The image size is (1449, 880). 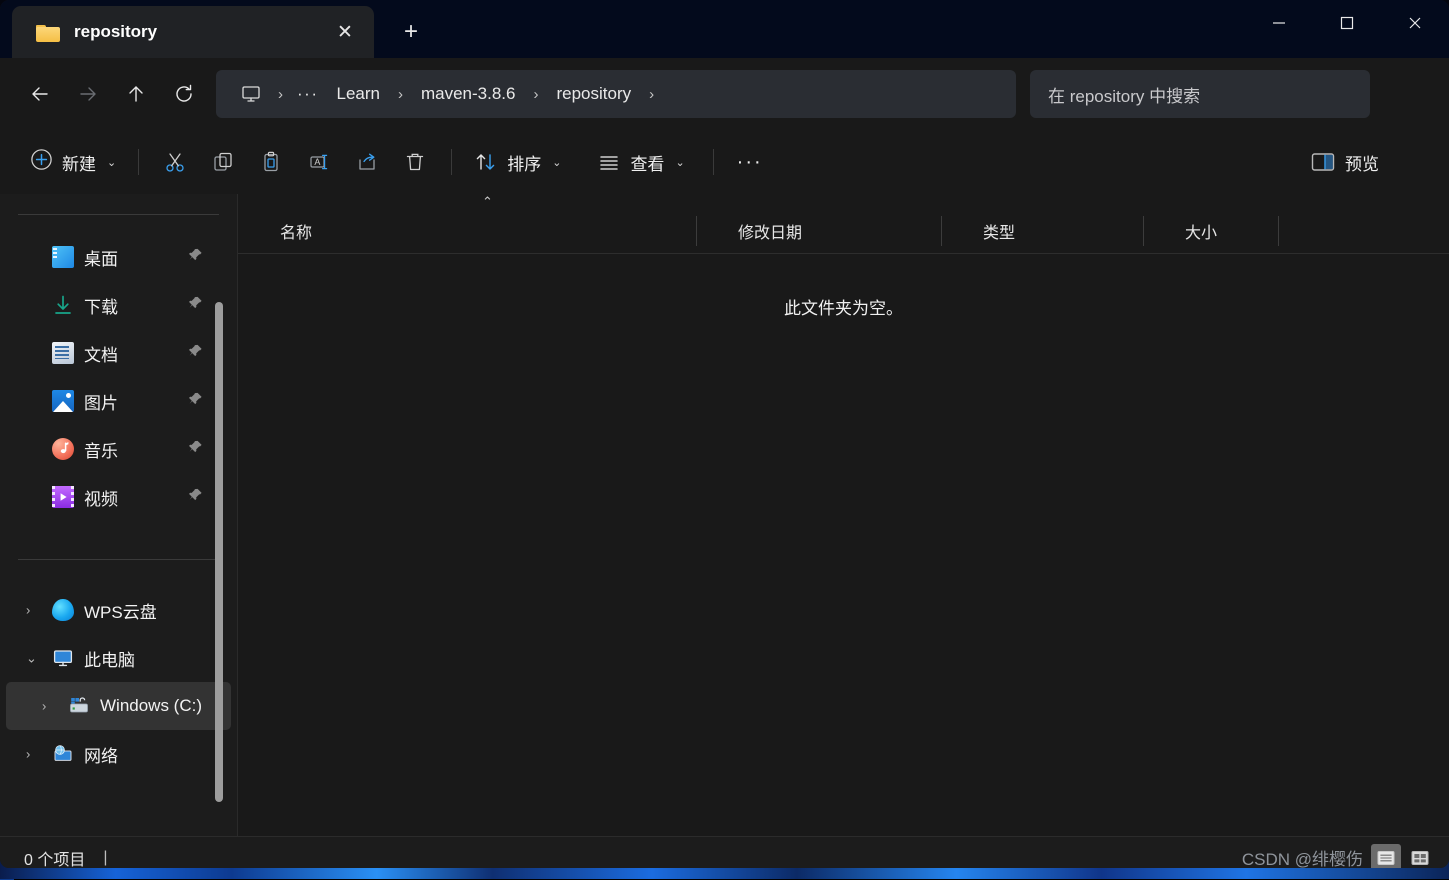 What do you see at coordinates (1386, 856) in the screenshot?
I see `details-view-button` at bounding box center [1386, 856].